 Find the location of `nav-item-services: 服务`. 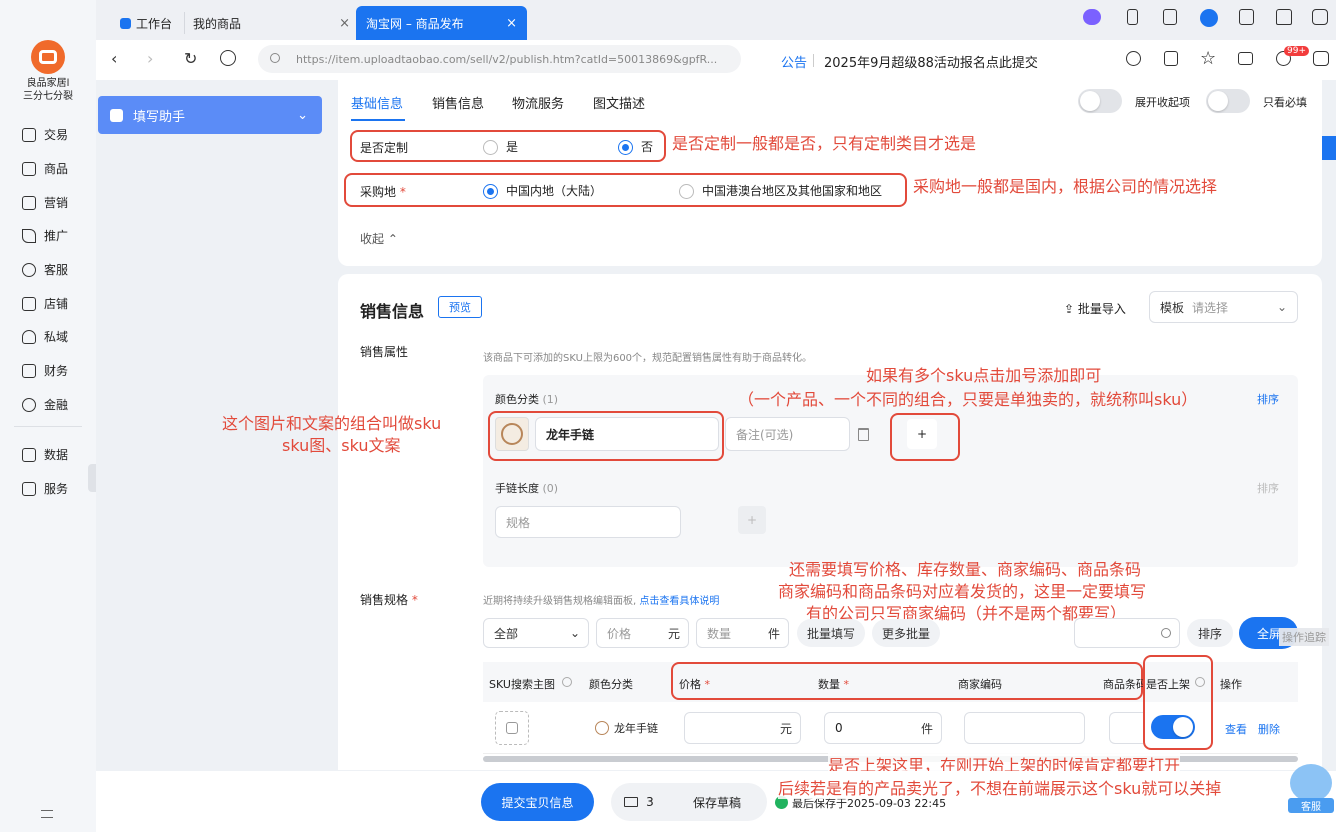

nav-item-services: 服务 is located at coordinates (45, 488).